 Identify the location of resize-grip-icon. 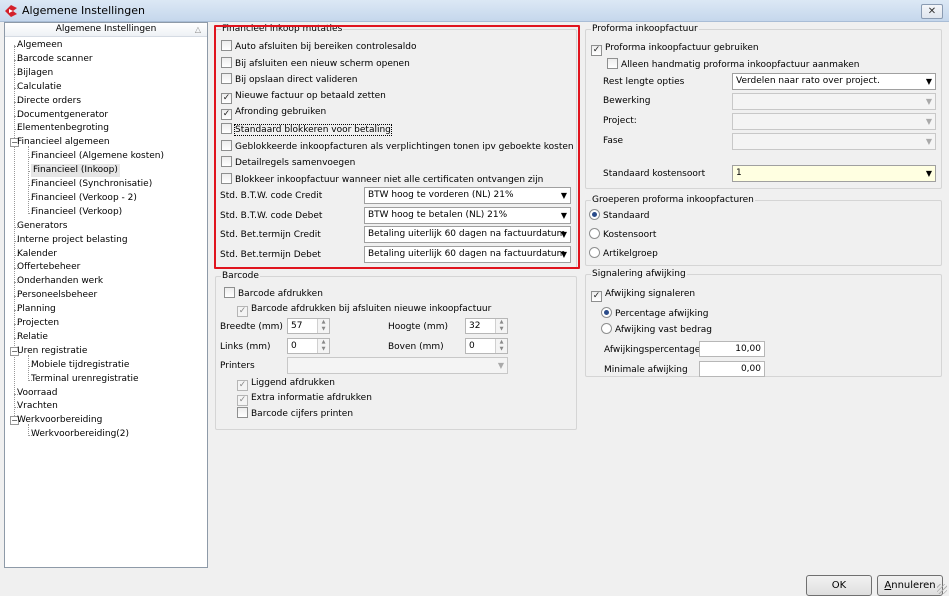
(942, 589).